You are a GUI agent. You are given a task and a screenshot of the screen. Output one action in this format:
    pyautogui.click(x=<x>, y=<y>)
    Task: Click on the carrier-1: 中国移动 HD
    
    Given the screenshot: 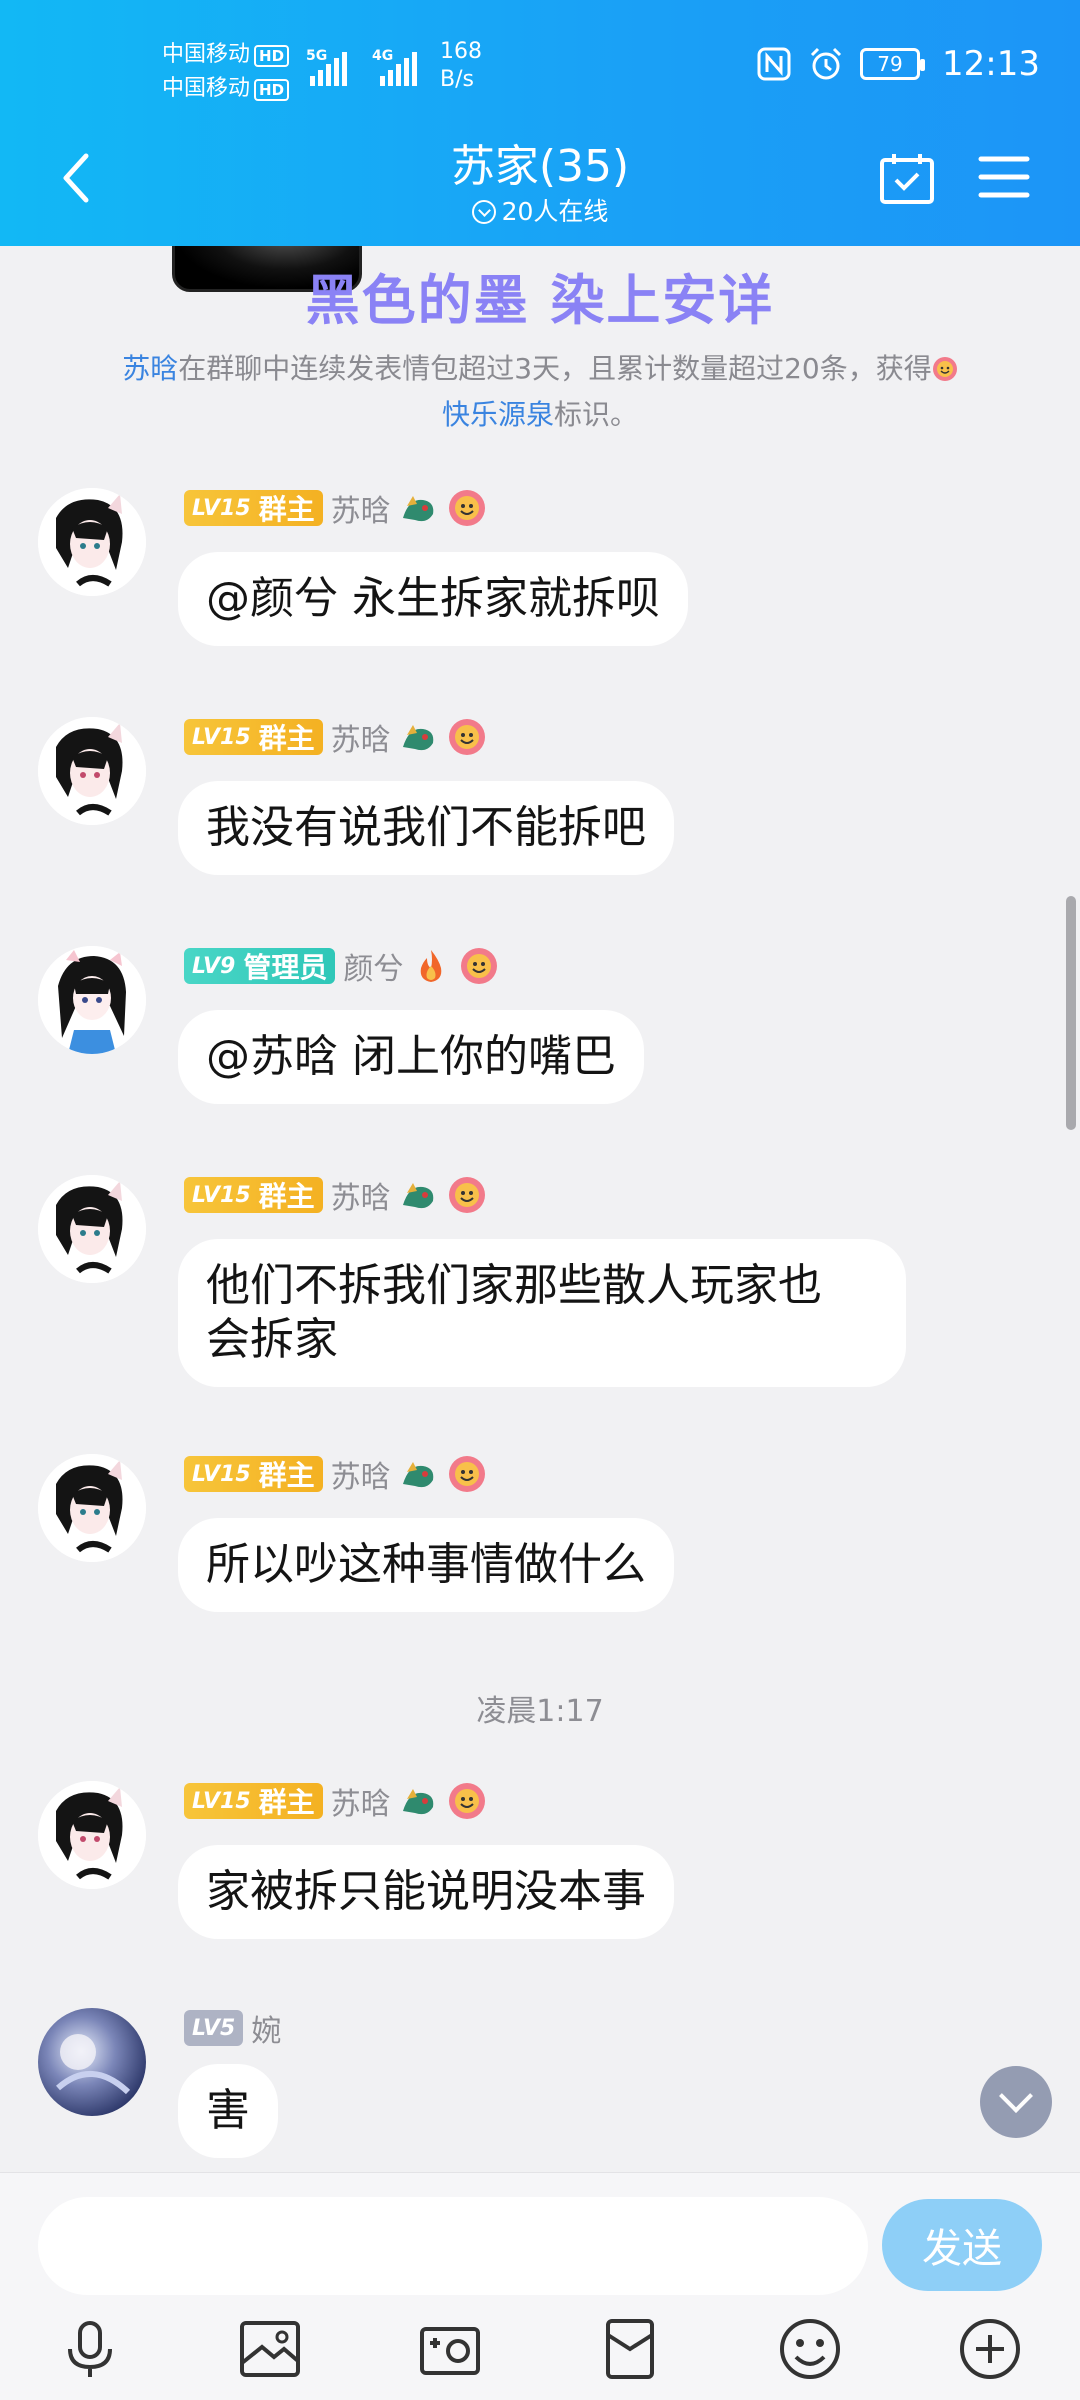 What is the action you would take?
    pyautogui.click(x=226, y=52)
    